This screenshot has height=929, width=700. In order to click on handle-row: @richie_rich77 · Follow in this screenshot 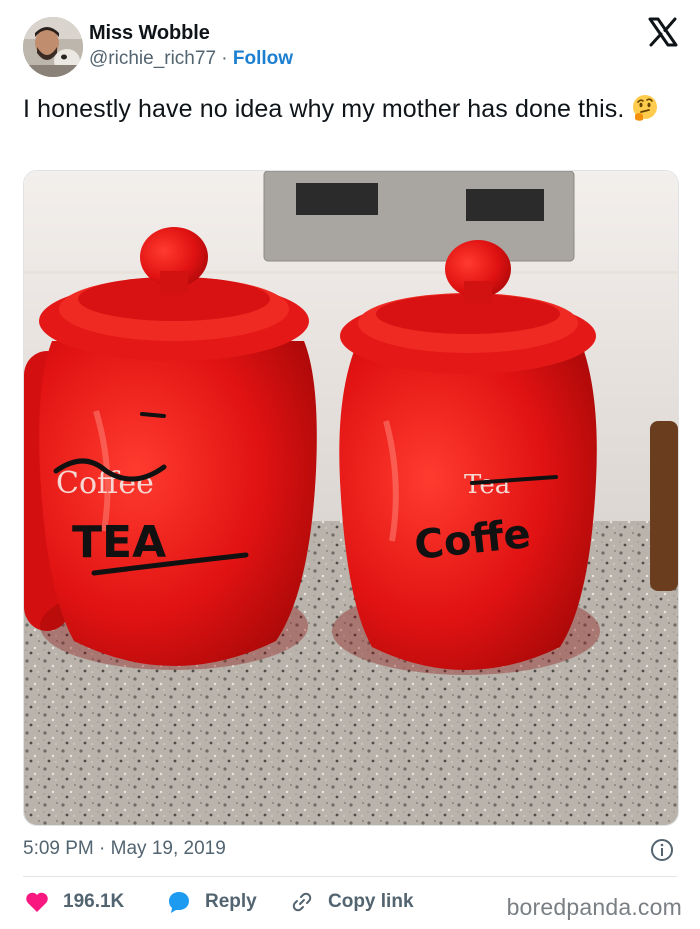, I will do `click(191, 59)`.